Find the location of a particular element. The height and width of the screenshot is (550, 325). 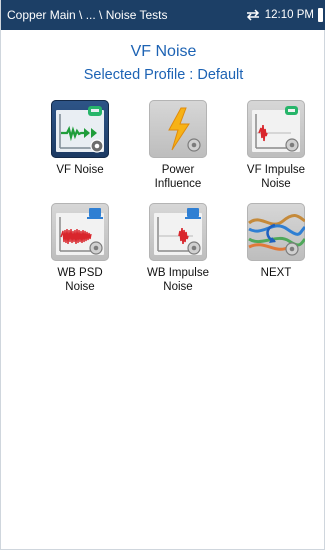

tile-wb-impulse-noise: WB Impulse Noise is located at coordinates (178, 248).